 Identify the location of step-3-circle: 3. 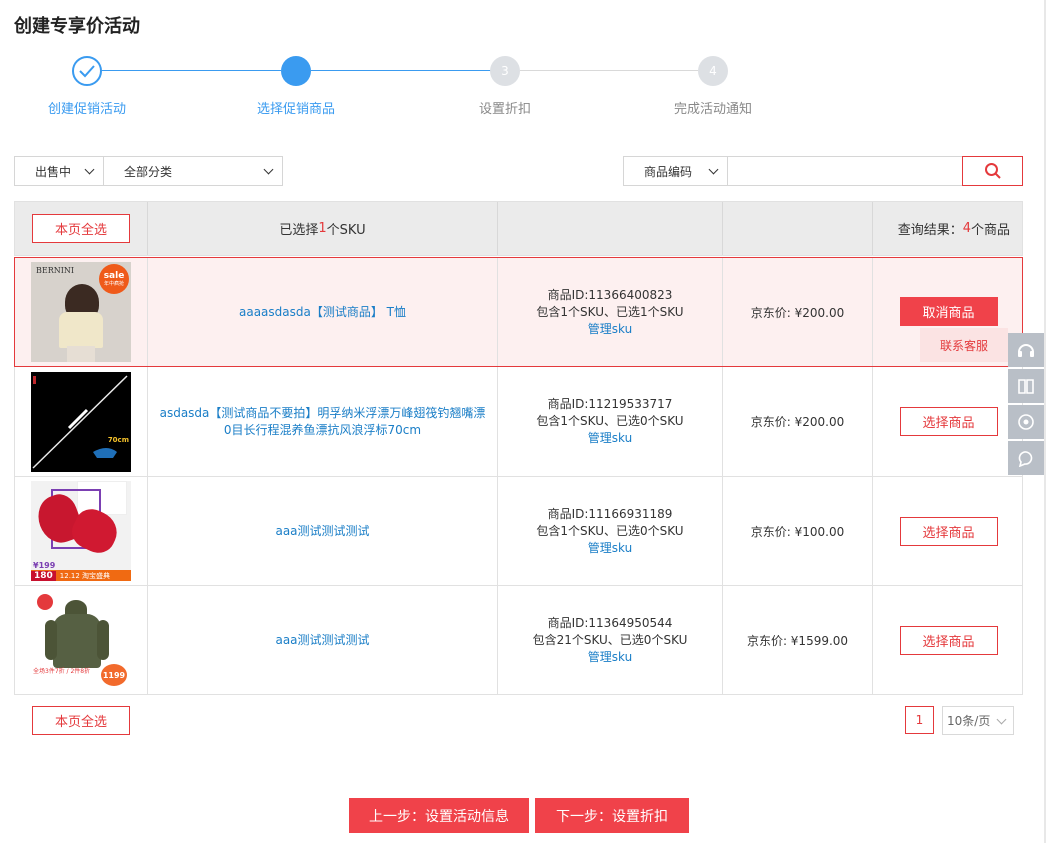
(505, 71).